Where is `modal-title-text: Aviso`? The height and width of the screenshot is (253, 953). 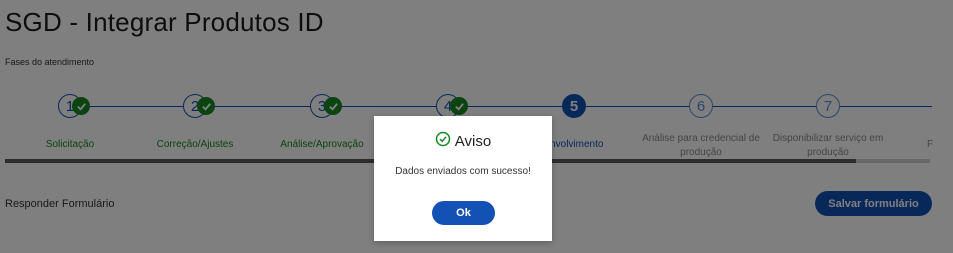
modal-title-text: Aviso is located at coordinates (473, 141).